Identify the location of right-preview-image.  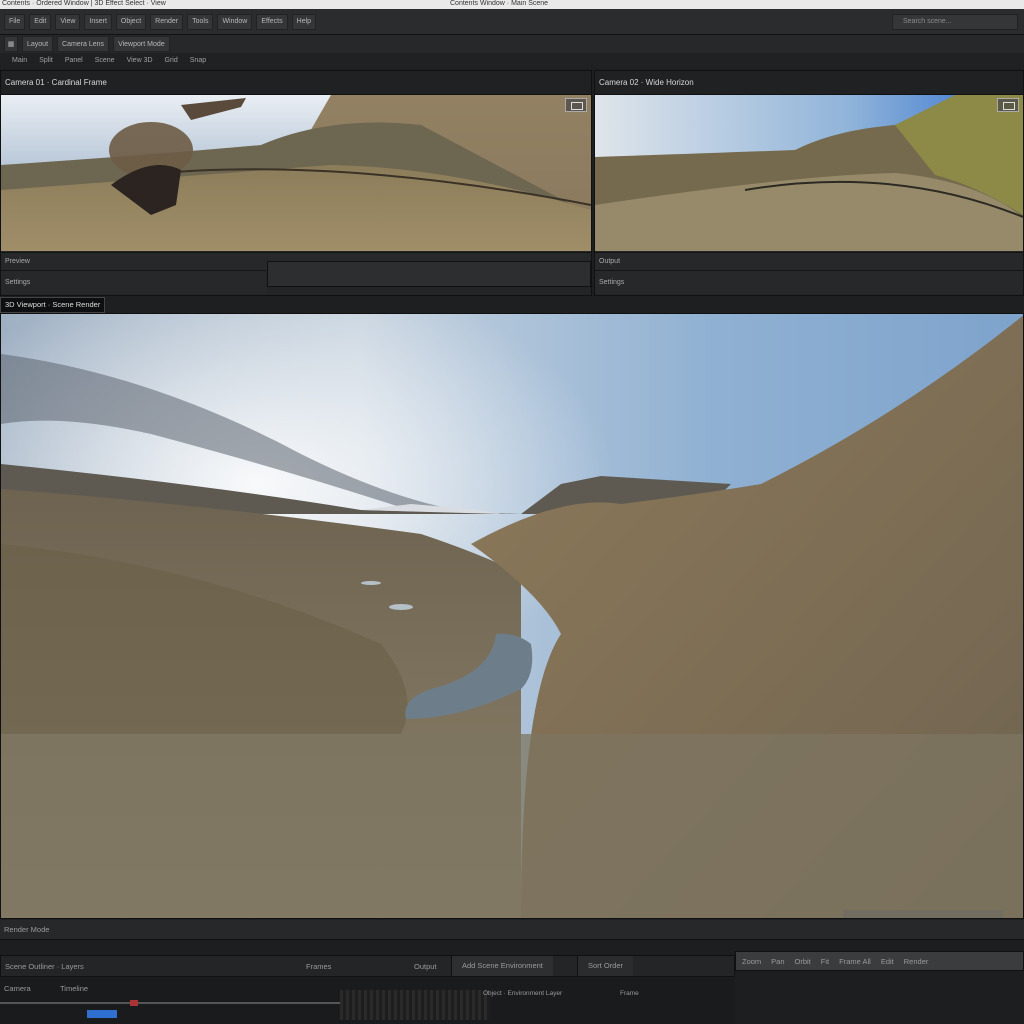
(809, 173).